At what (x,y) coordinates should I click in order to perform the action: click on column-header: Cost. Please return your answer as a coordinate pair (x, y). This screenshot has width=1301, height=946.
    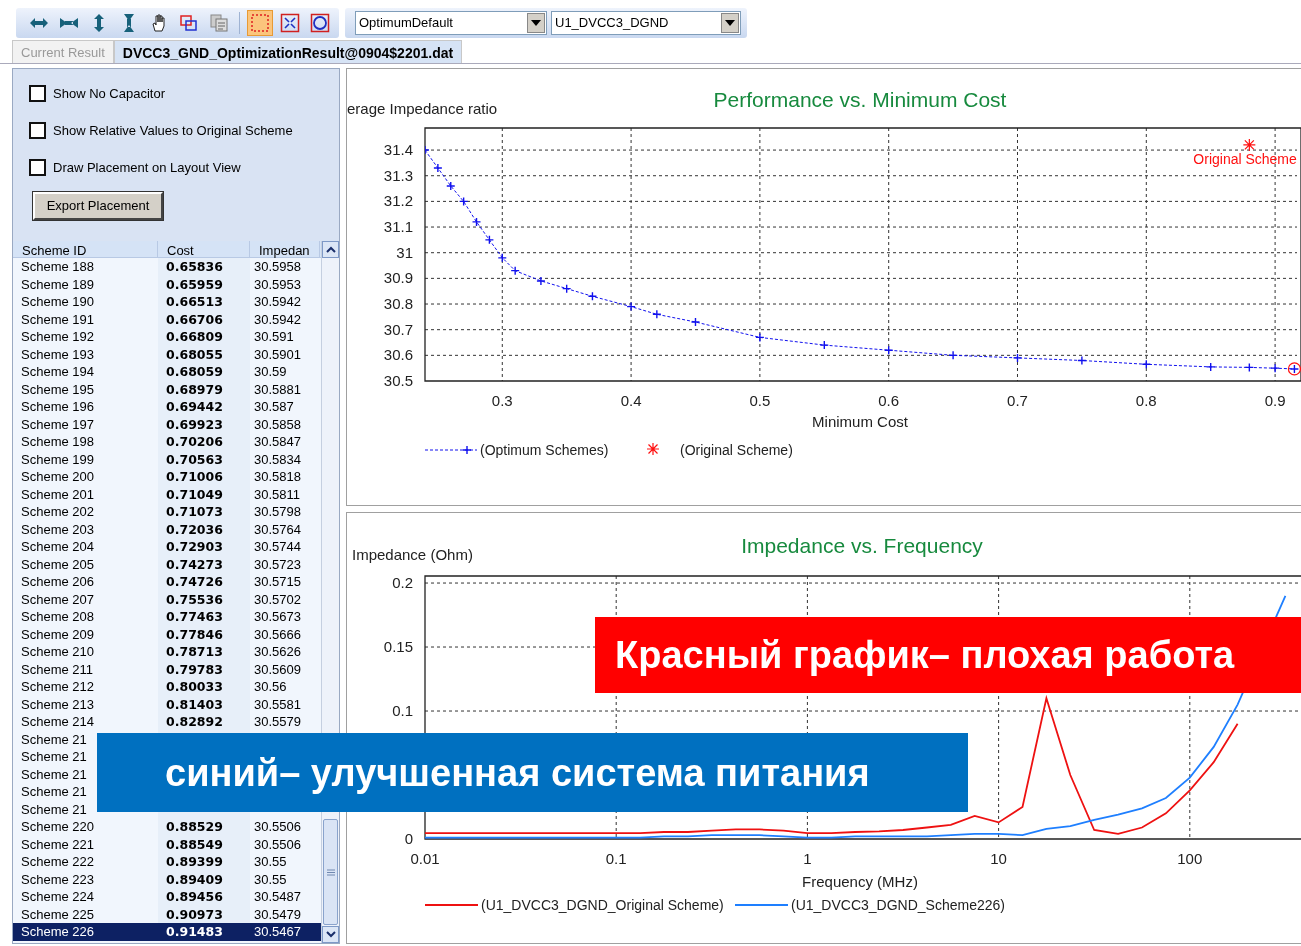
    Looking at the image, I should click on (204, 249).